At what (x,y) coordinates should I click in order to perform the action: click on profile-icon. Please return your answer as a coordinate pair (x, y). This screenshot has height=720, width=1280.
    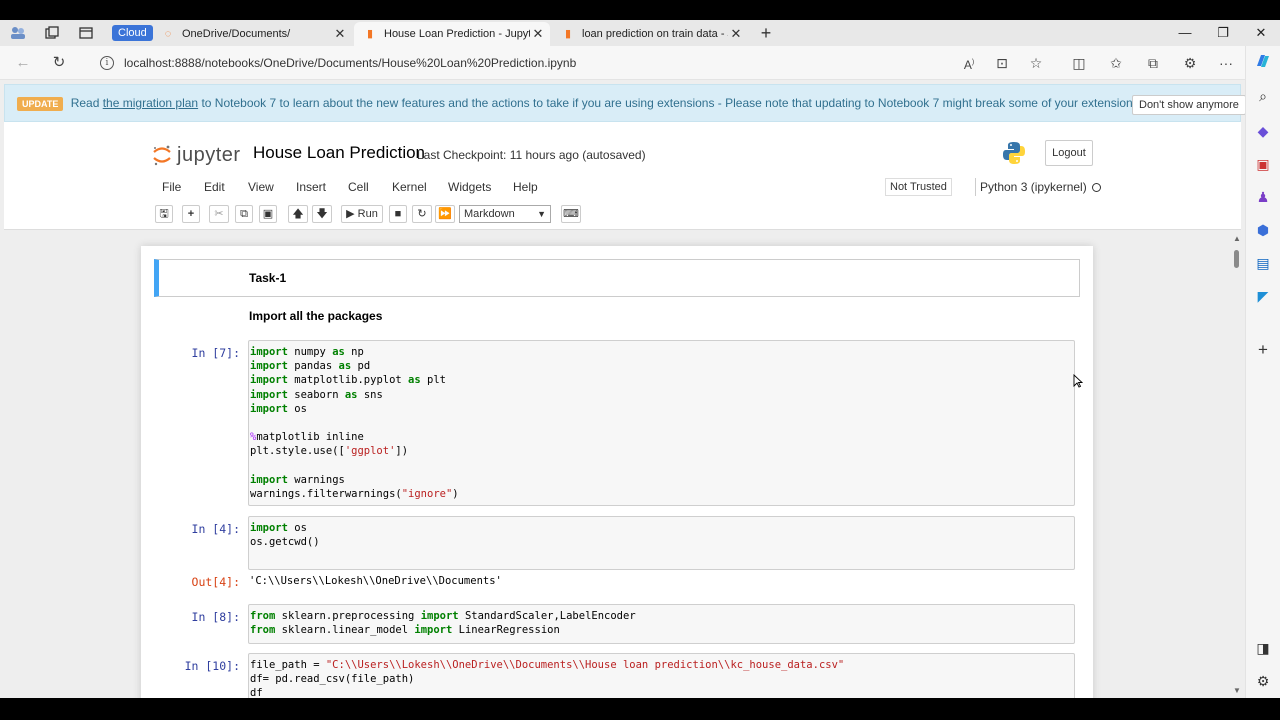
    Looking at the image, I should click on (18, 33).